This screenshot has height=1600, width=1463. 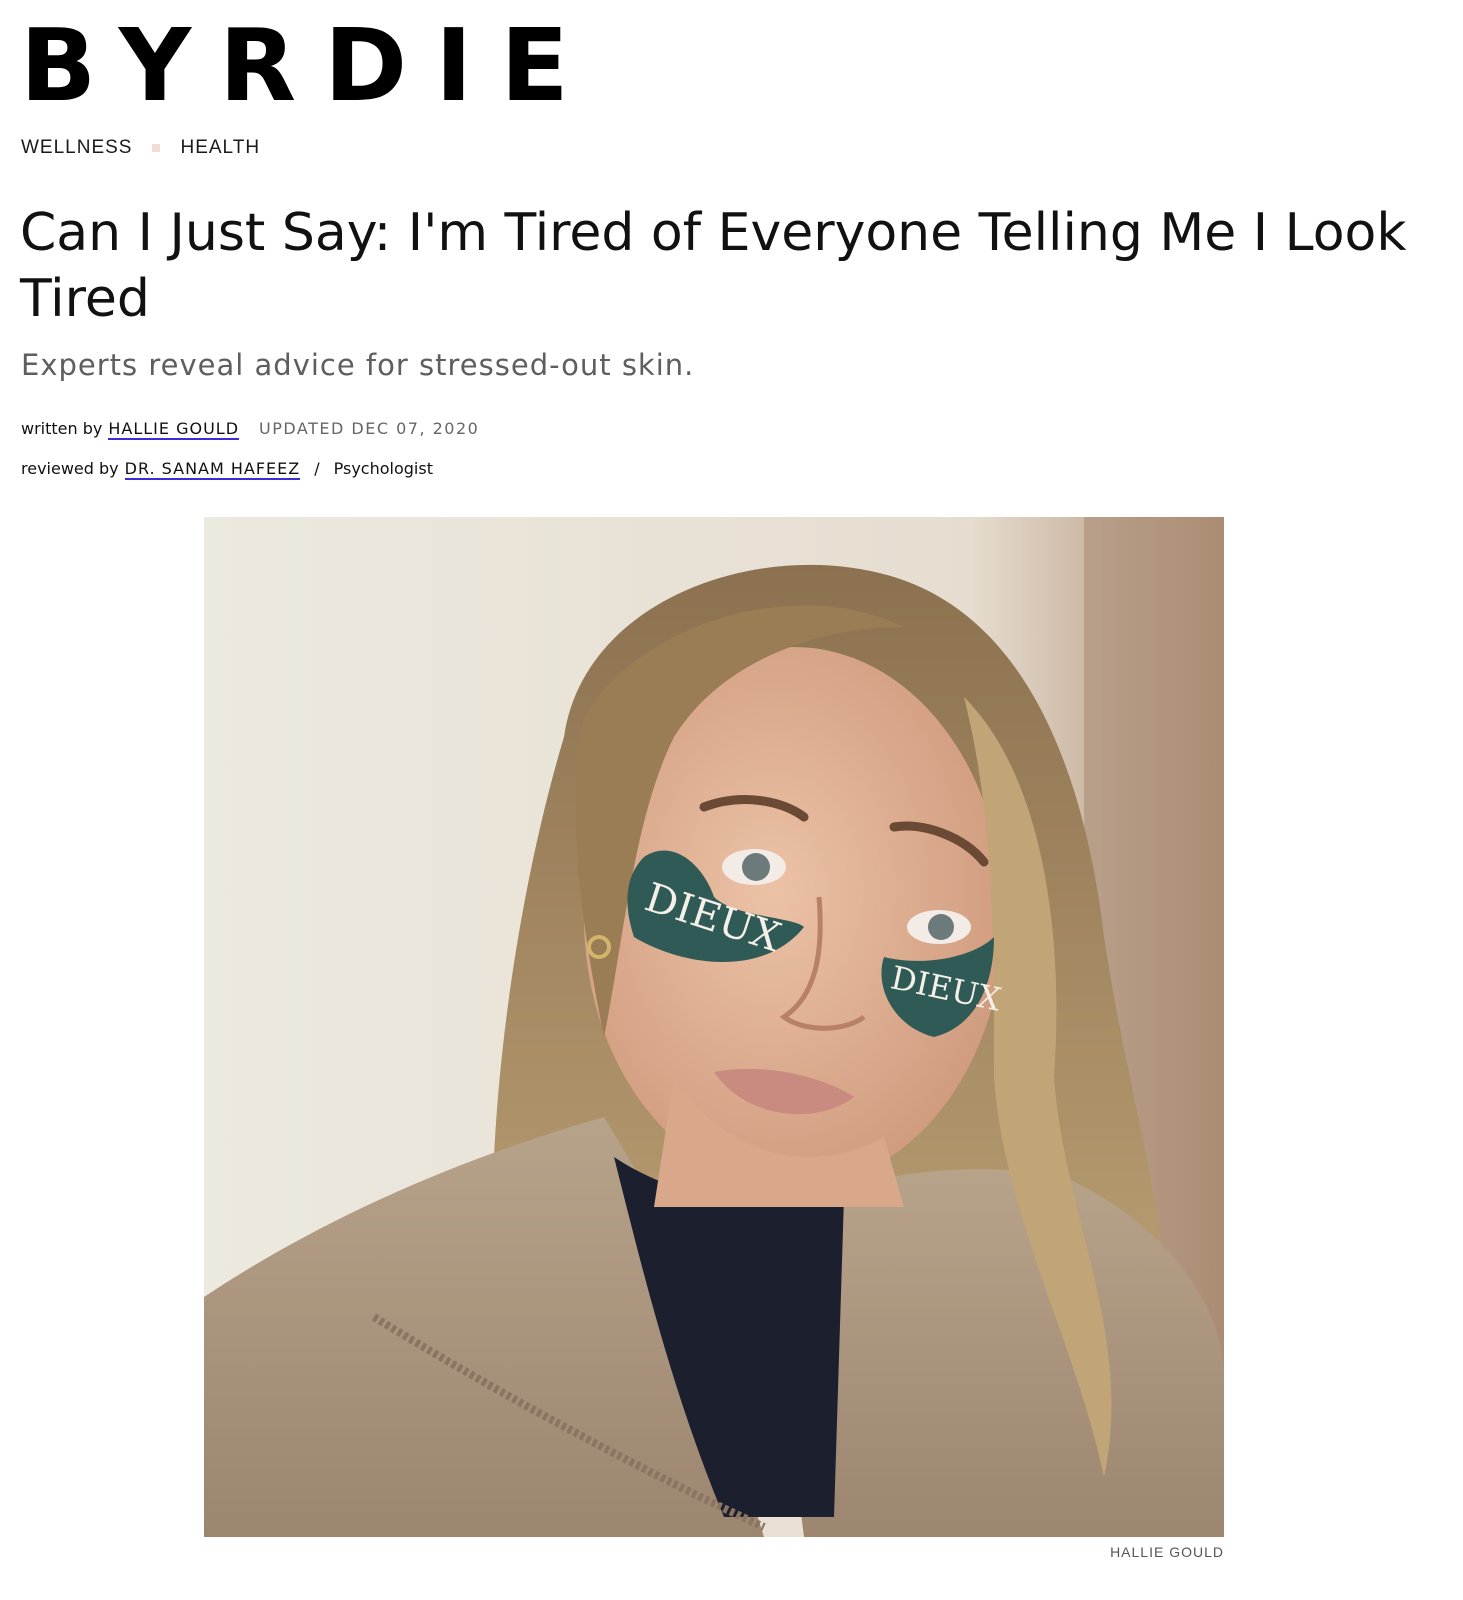 I want to click on breadcrumb-health: HEALTH, so click(x=220, y=148).